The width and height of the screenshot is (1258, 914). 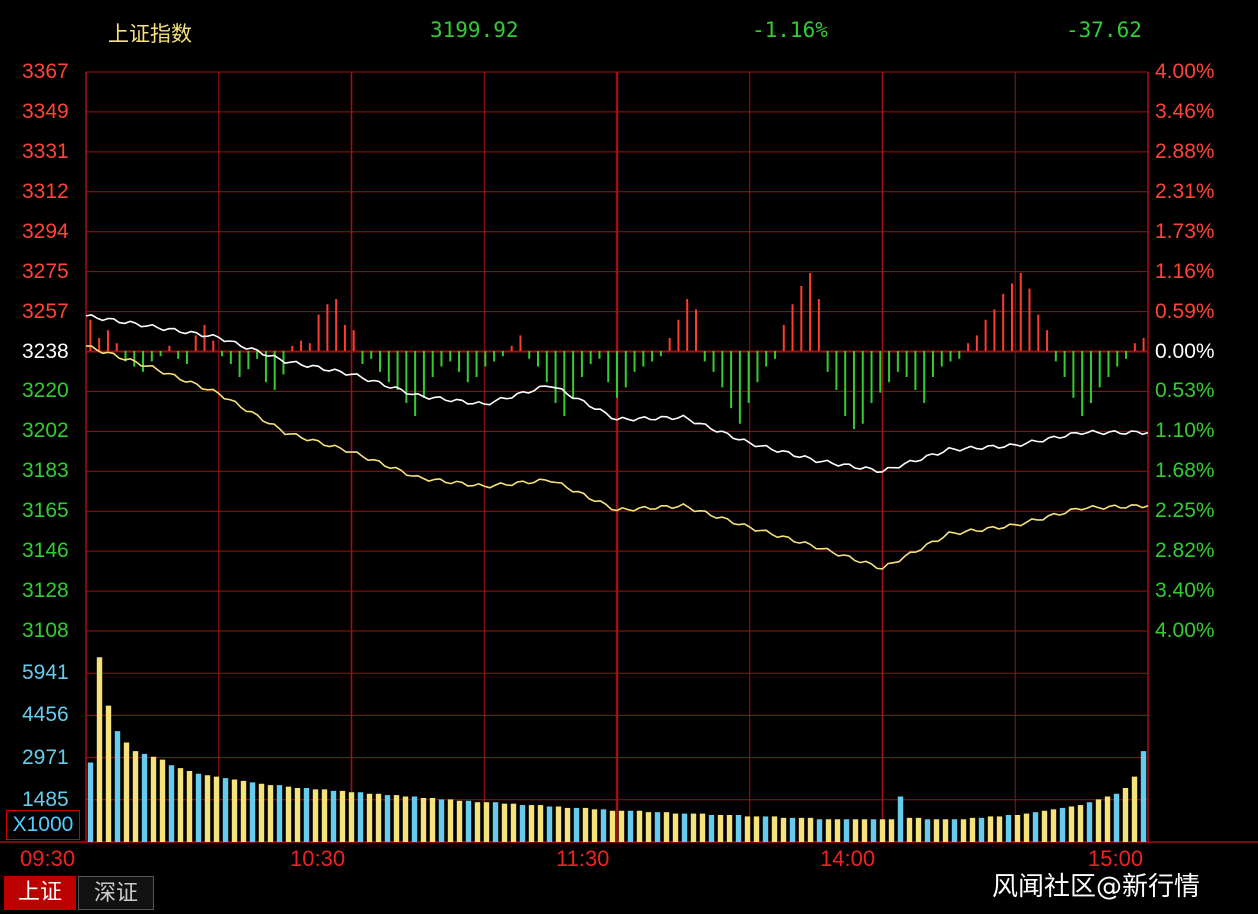 What do you see at coordinates (1185, 311) in the screenshot?
I see `yRight-label: 0.59%` at bounding box center [1185, 311].